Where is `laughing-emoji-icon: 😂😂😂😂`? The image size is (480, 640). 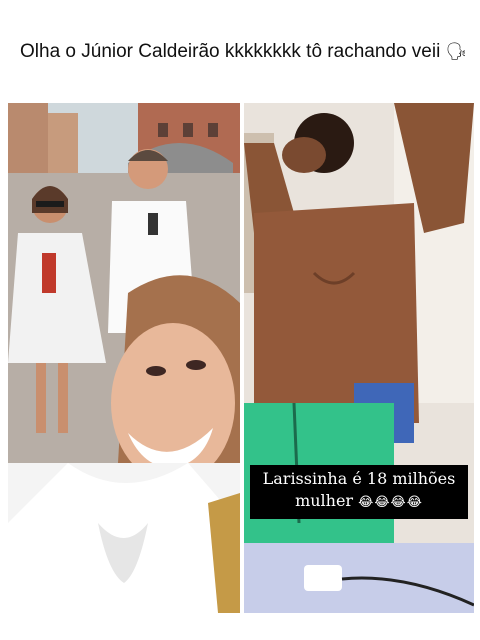
laughing-emoji-icon: 😂😂😂😂 is located at coordinates (390, 502).